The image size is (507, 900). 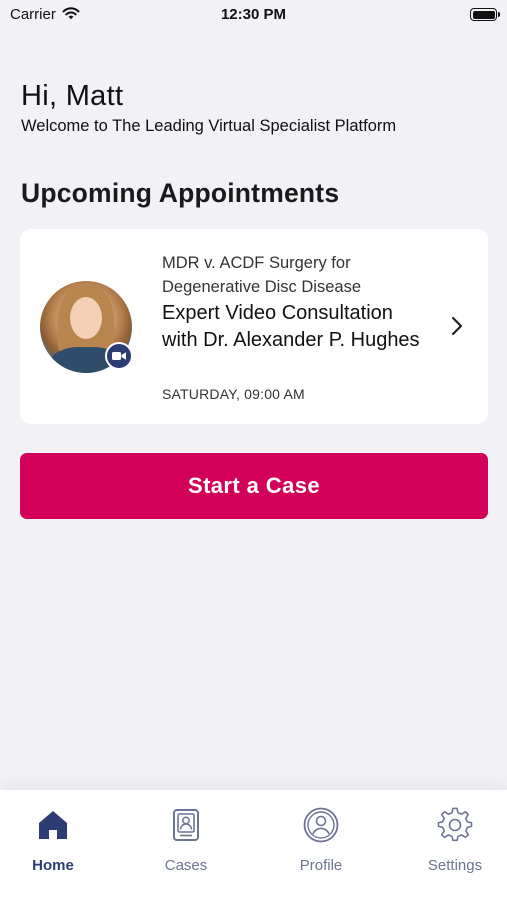 What do you see at coordinates (321, 825) in the screenshot?
I see `profile-icon` at bounding box center [321, 825].